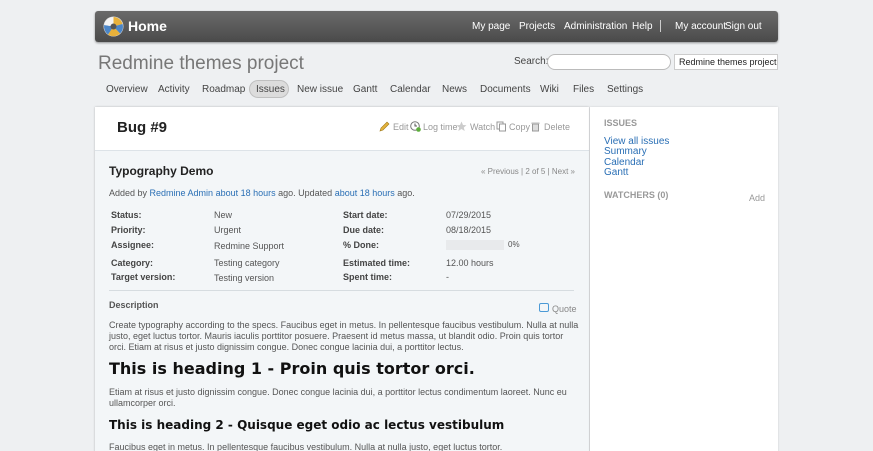 This screenshot has width=873, height=451. What do you see at coordinates (660, 26) in the screenshot?
I see `top-menu-divider` at bounding box center [660, 26].